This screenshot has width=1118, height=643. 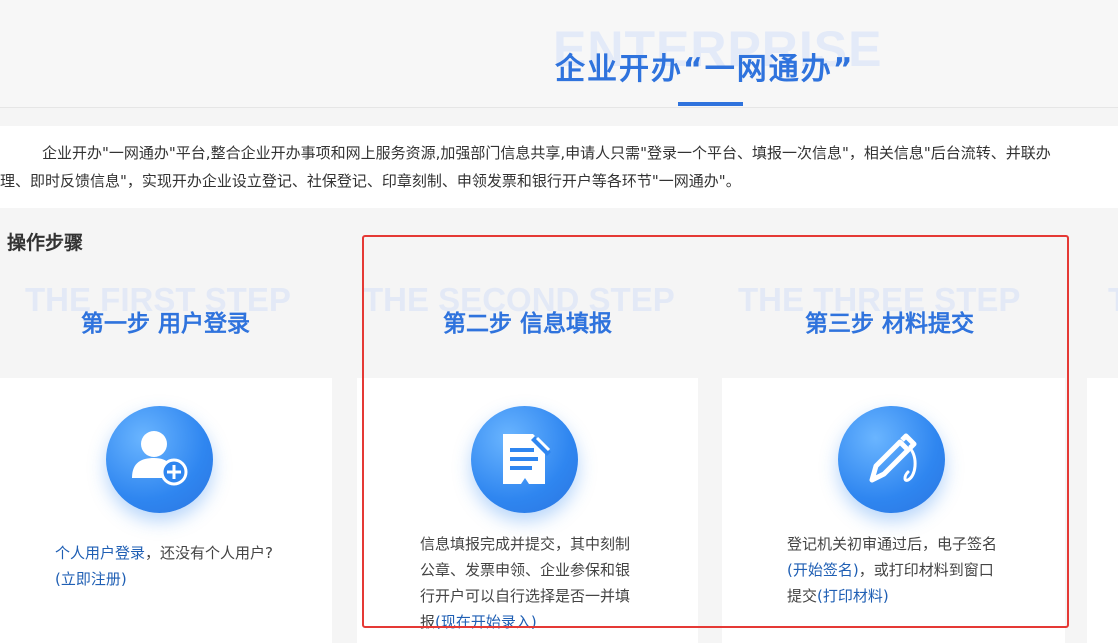 I want to click on step-3-card: 登记机关初审通过后，电子签名(开始签名)，或打印材料到窗口提交(打印材料), so click(x=893, y=510).